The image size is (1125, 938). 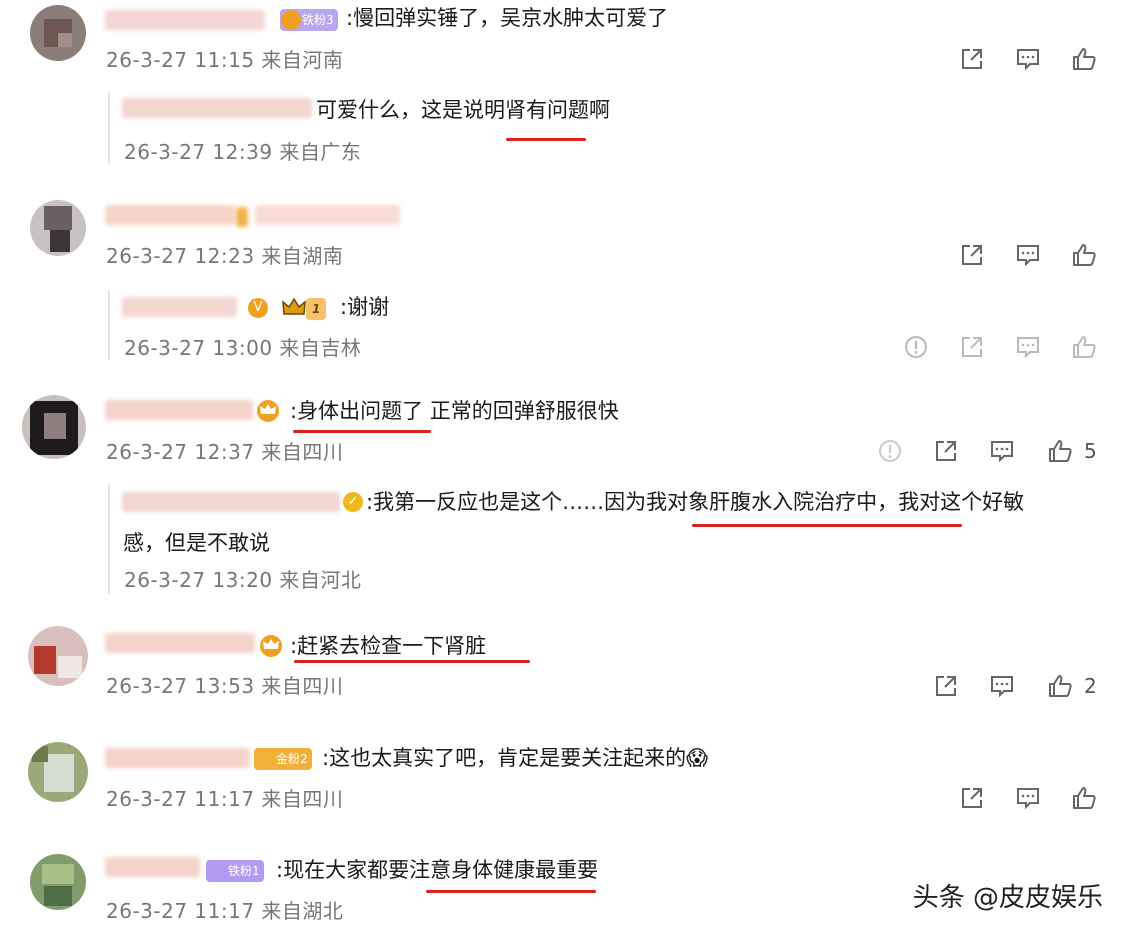 What do you see at coordinates (327, 215) in the screenshot?
I see `username-tail` at bounding box center [327, 215].